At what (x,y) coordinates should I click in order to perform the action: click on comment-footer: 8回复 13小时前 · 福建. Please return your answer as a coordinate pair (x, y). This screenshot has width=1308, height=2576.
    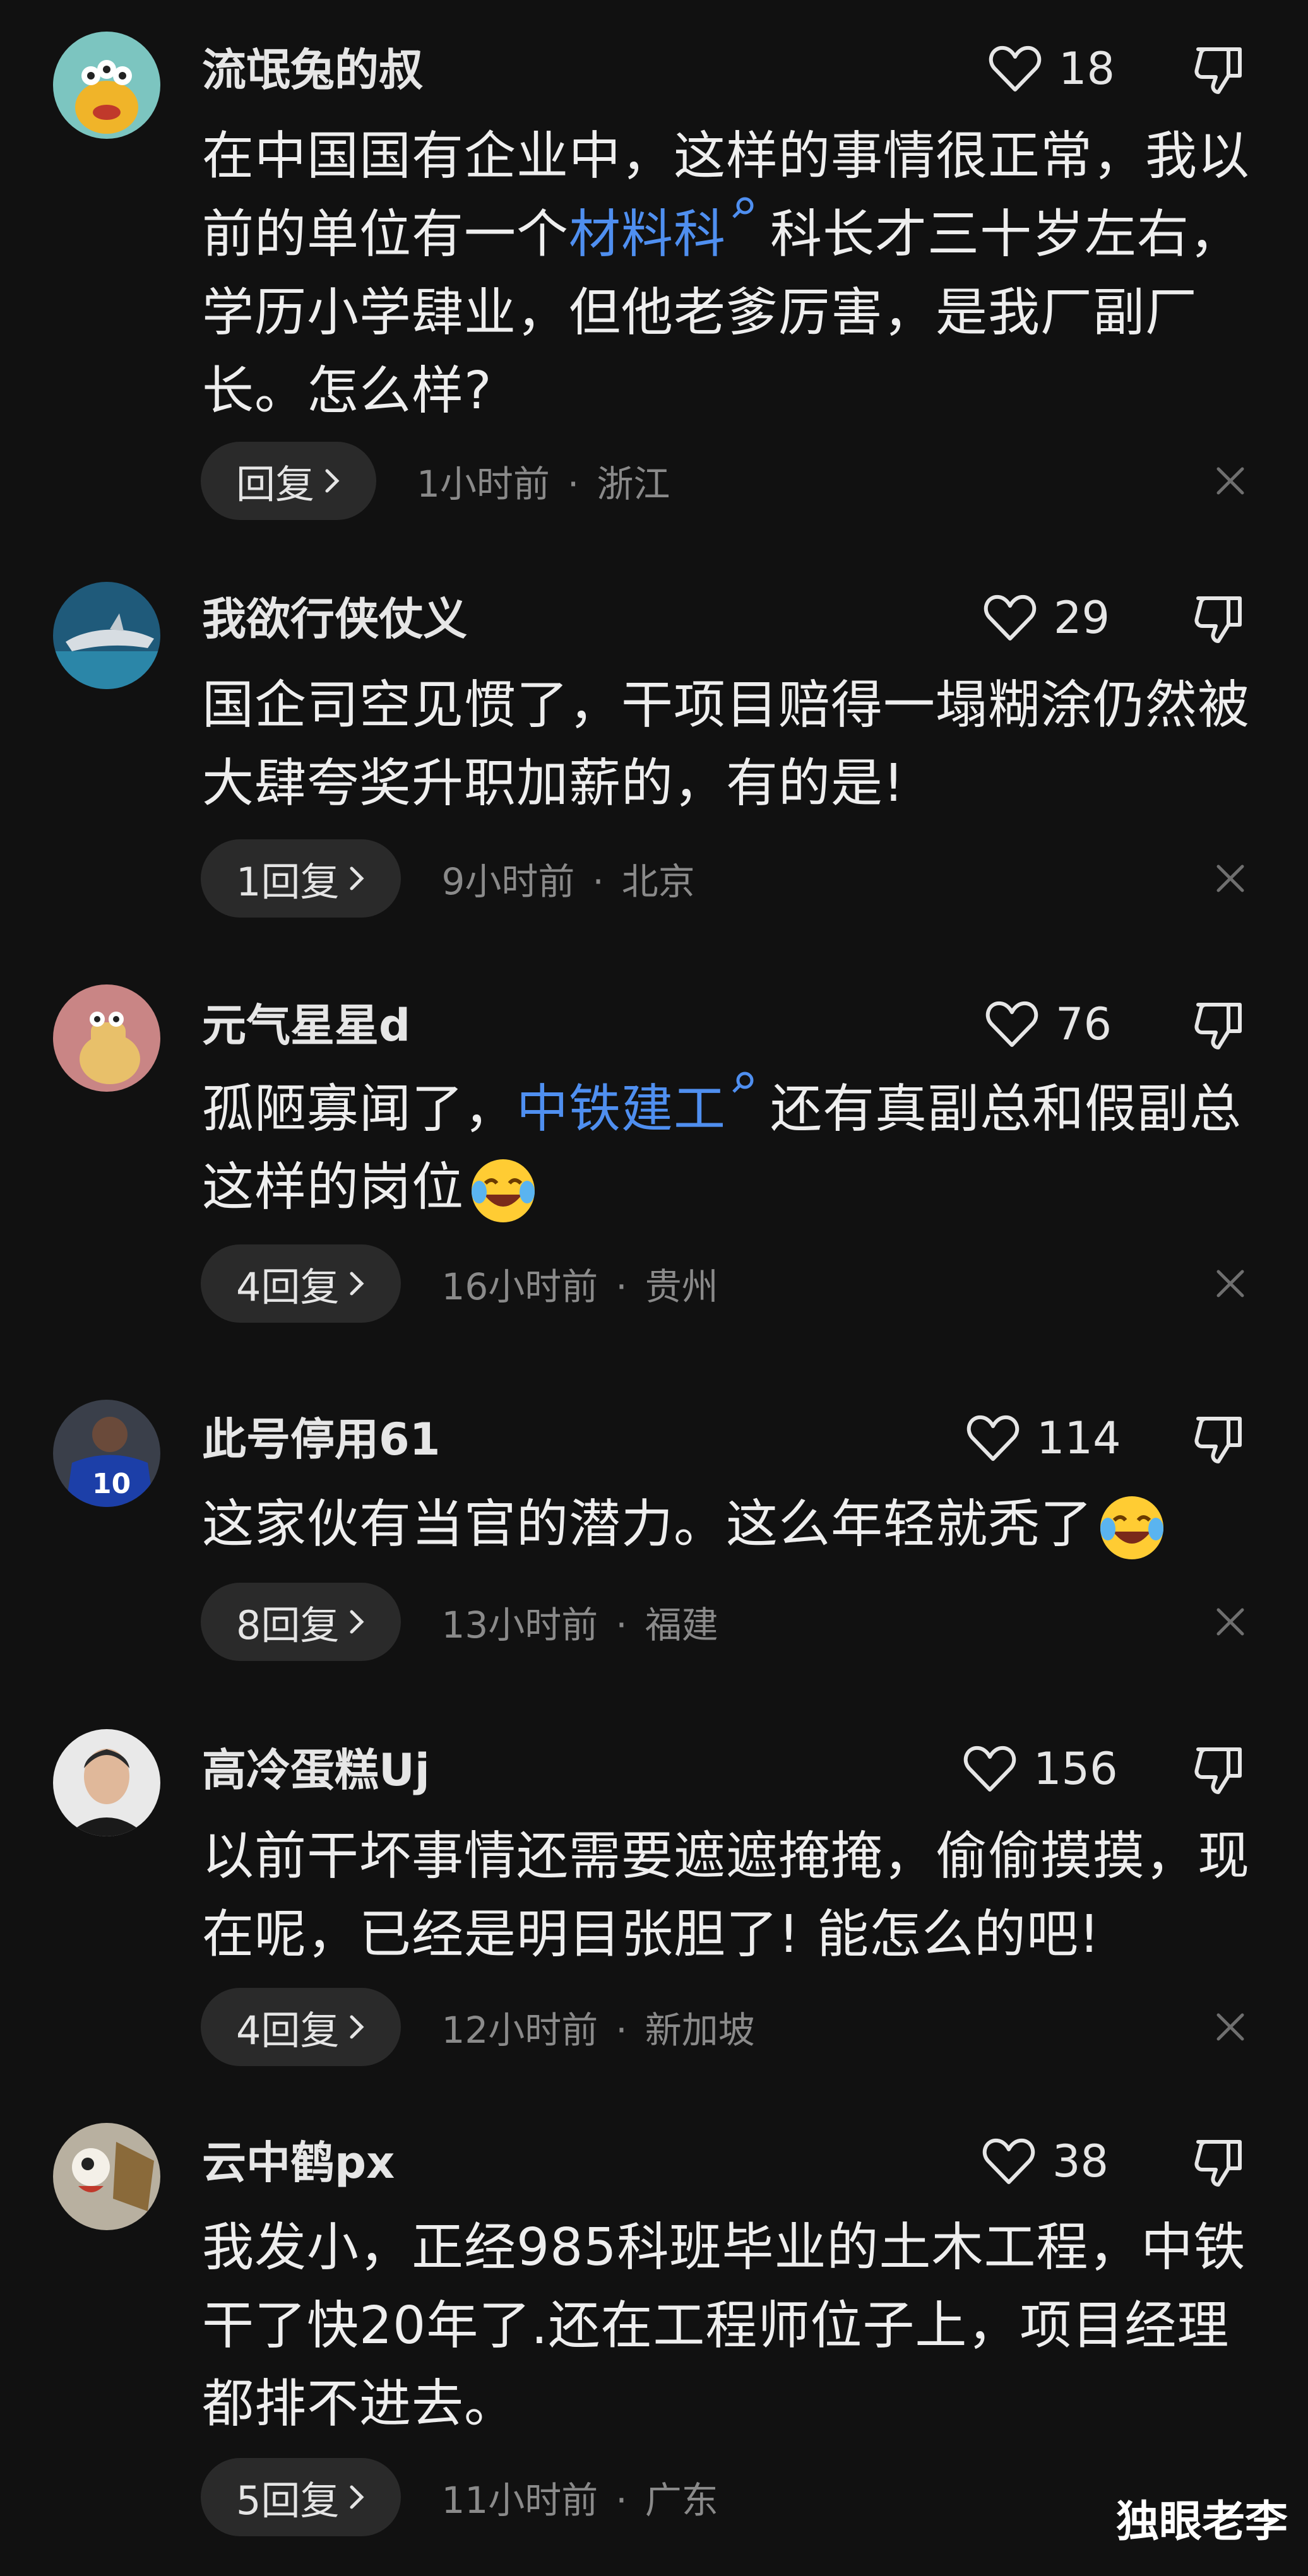
    Looking at the image, I should click on (459, 1622).